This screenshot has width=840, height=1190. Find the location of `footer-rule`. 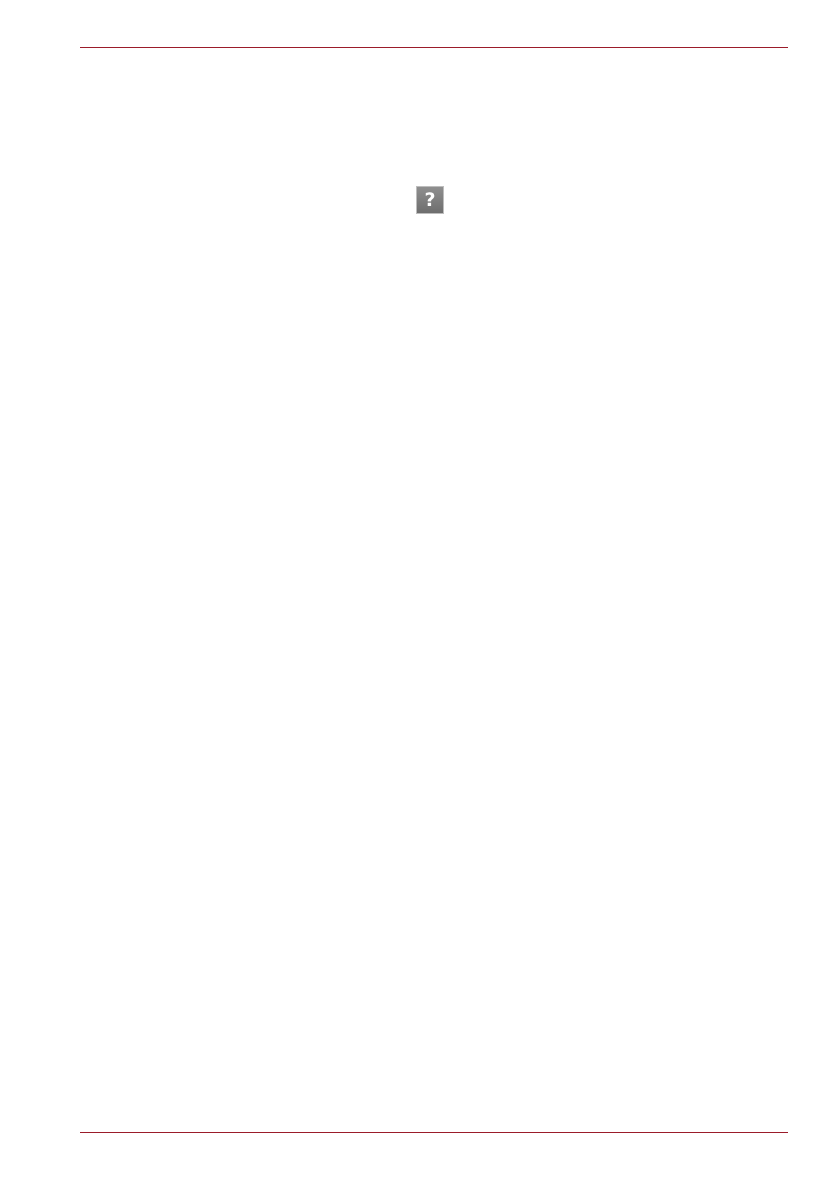

footer-rule is located at coordinates (434, 1132).